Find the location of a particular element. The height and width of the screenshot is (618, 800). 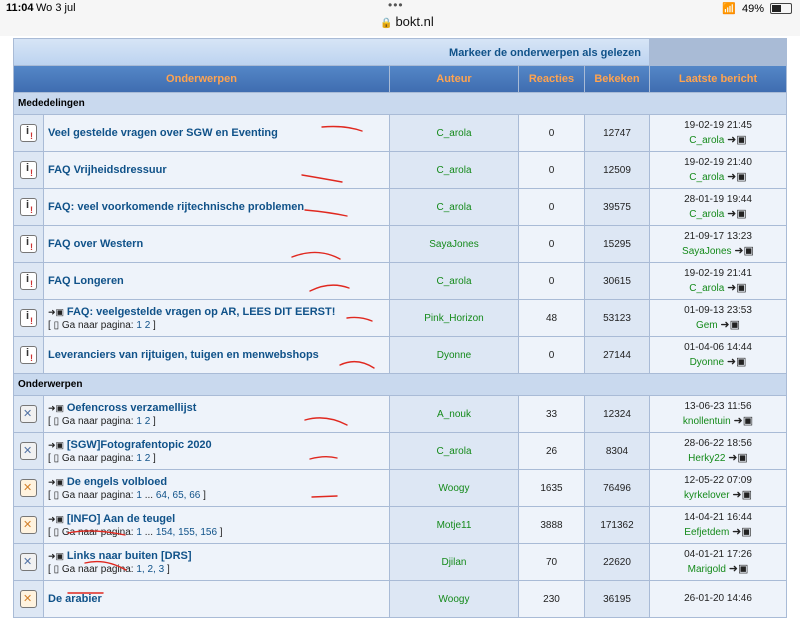

lock-icon: 🔒 is located at coordinates (386, 23).